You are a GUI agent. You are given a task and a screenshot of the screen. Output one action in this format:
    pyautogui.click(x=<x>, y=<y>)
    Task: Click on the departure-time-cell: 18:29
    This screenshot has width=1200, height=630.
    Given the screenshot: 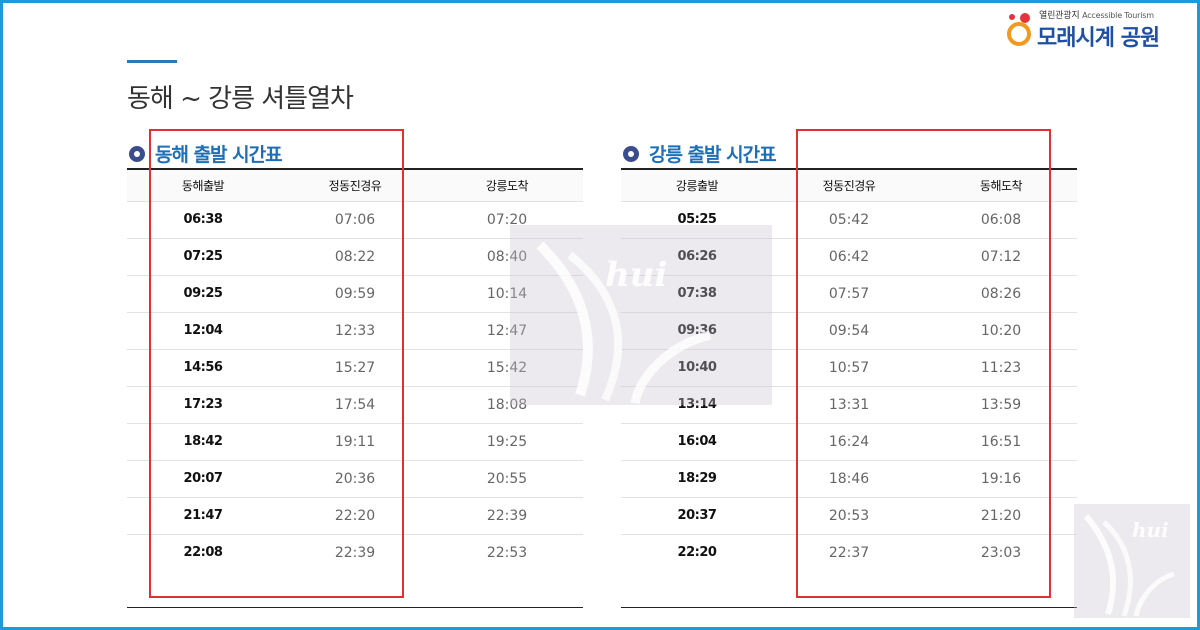 What is the action you would take?
    pyautogui.click(x=697, y=479)
    